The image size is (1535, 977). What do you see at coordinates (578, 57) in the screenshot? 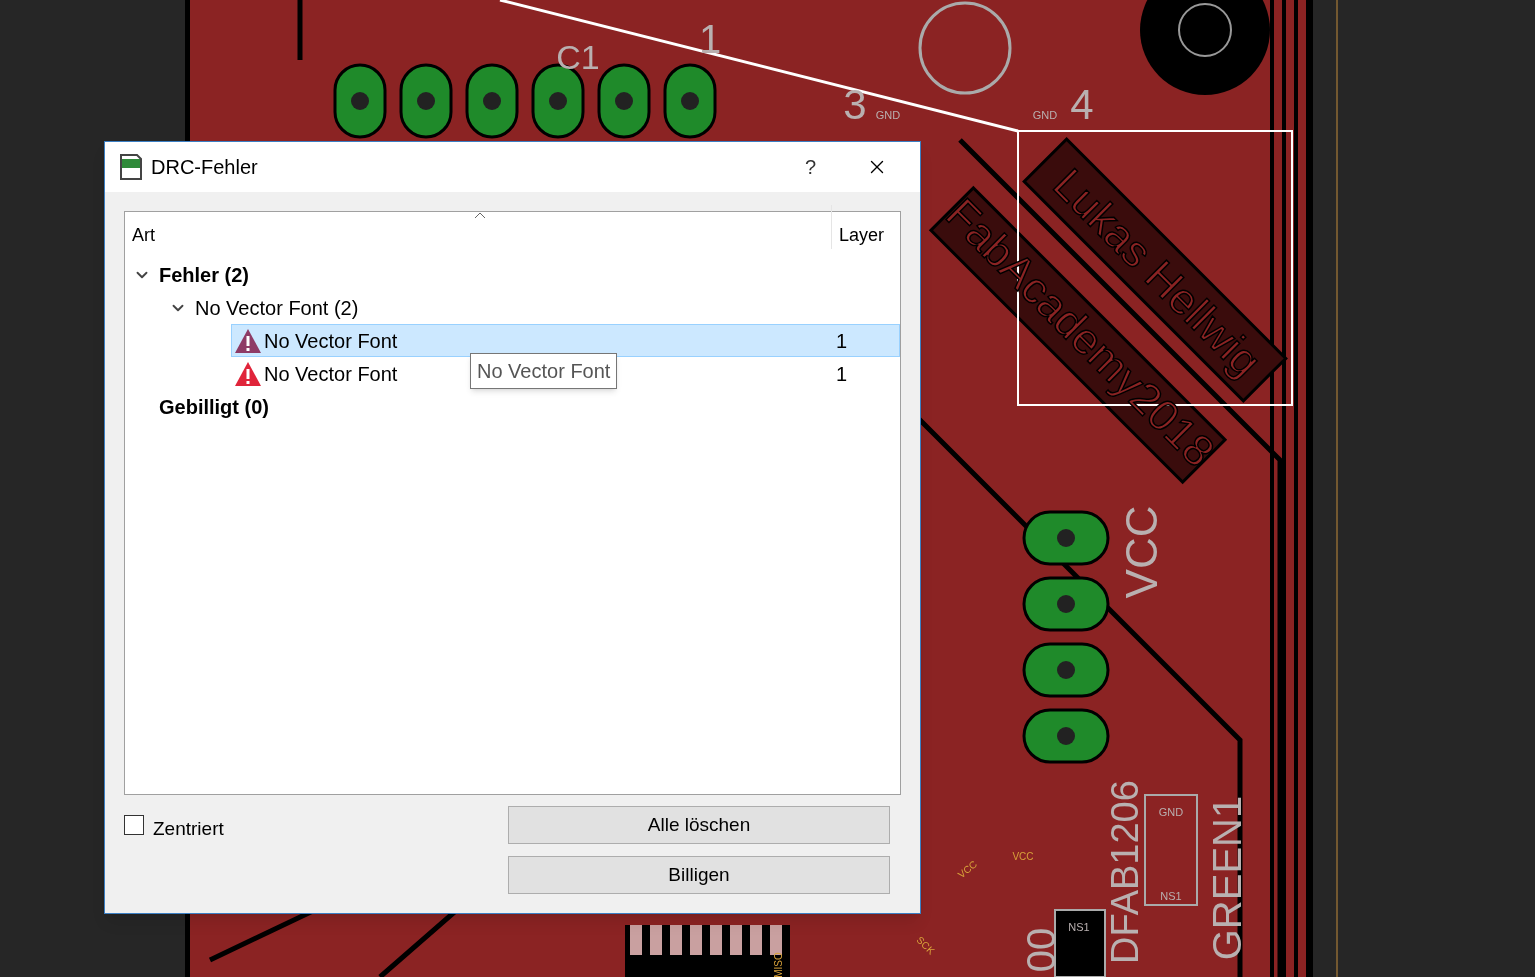
I see `pcb-label: C1` at bounding box center [578, 57].